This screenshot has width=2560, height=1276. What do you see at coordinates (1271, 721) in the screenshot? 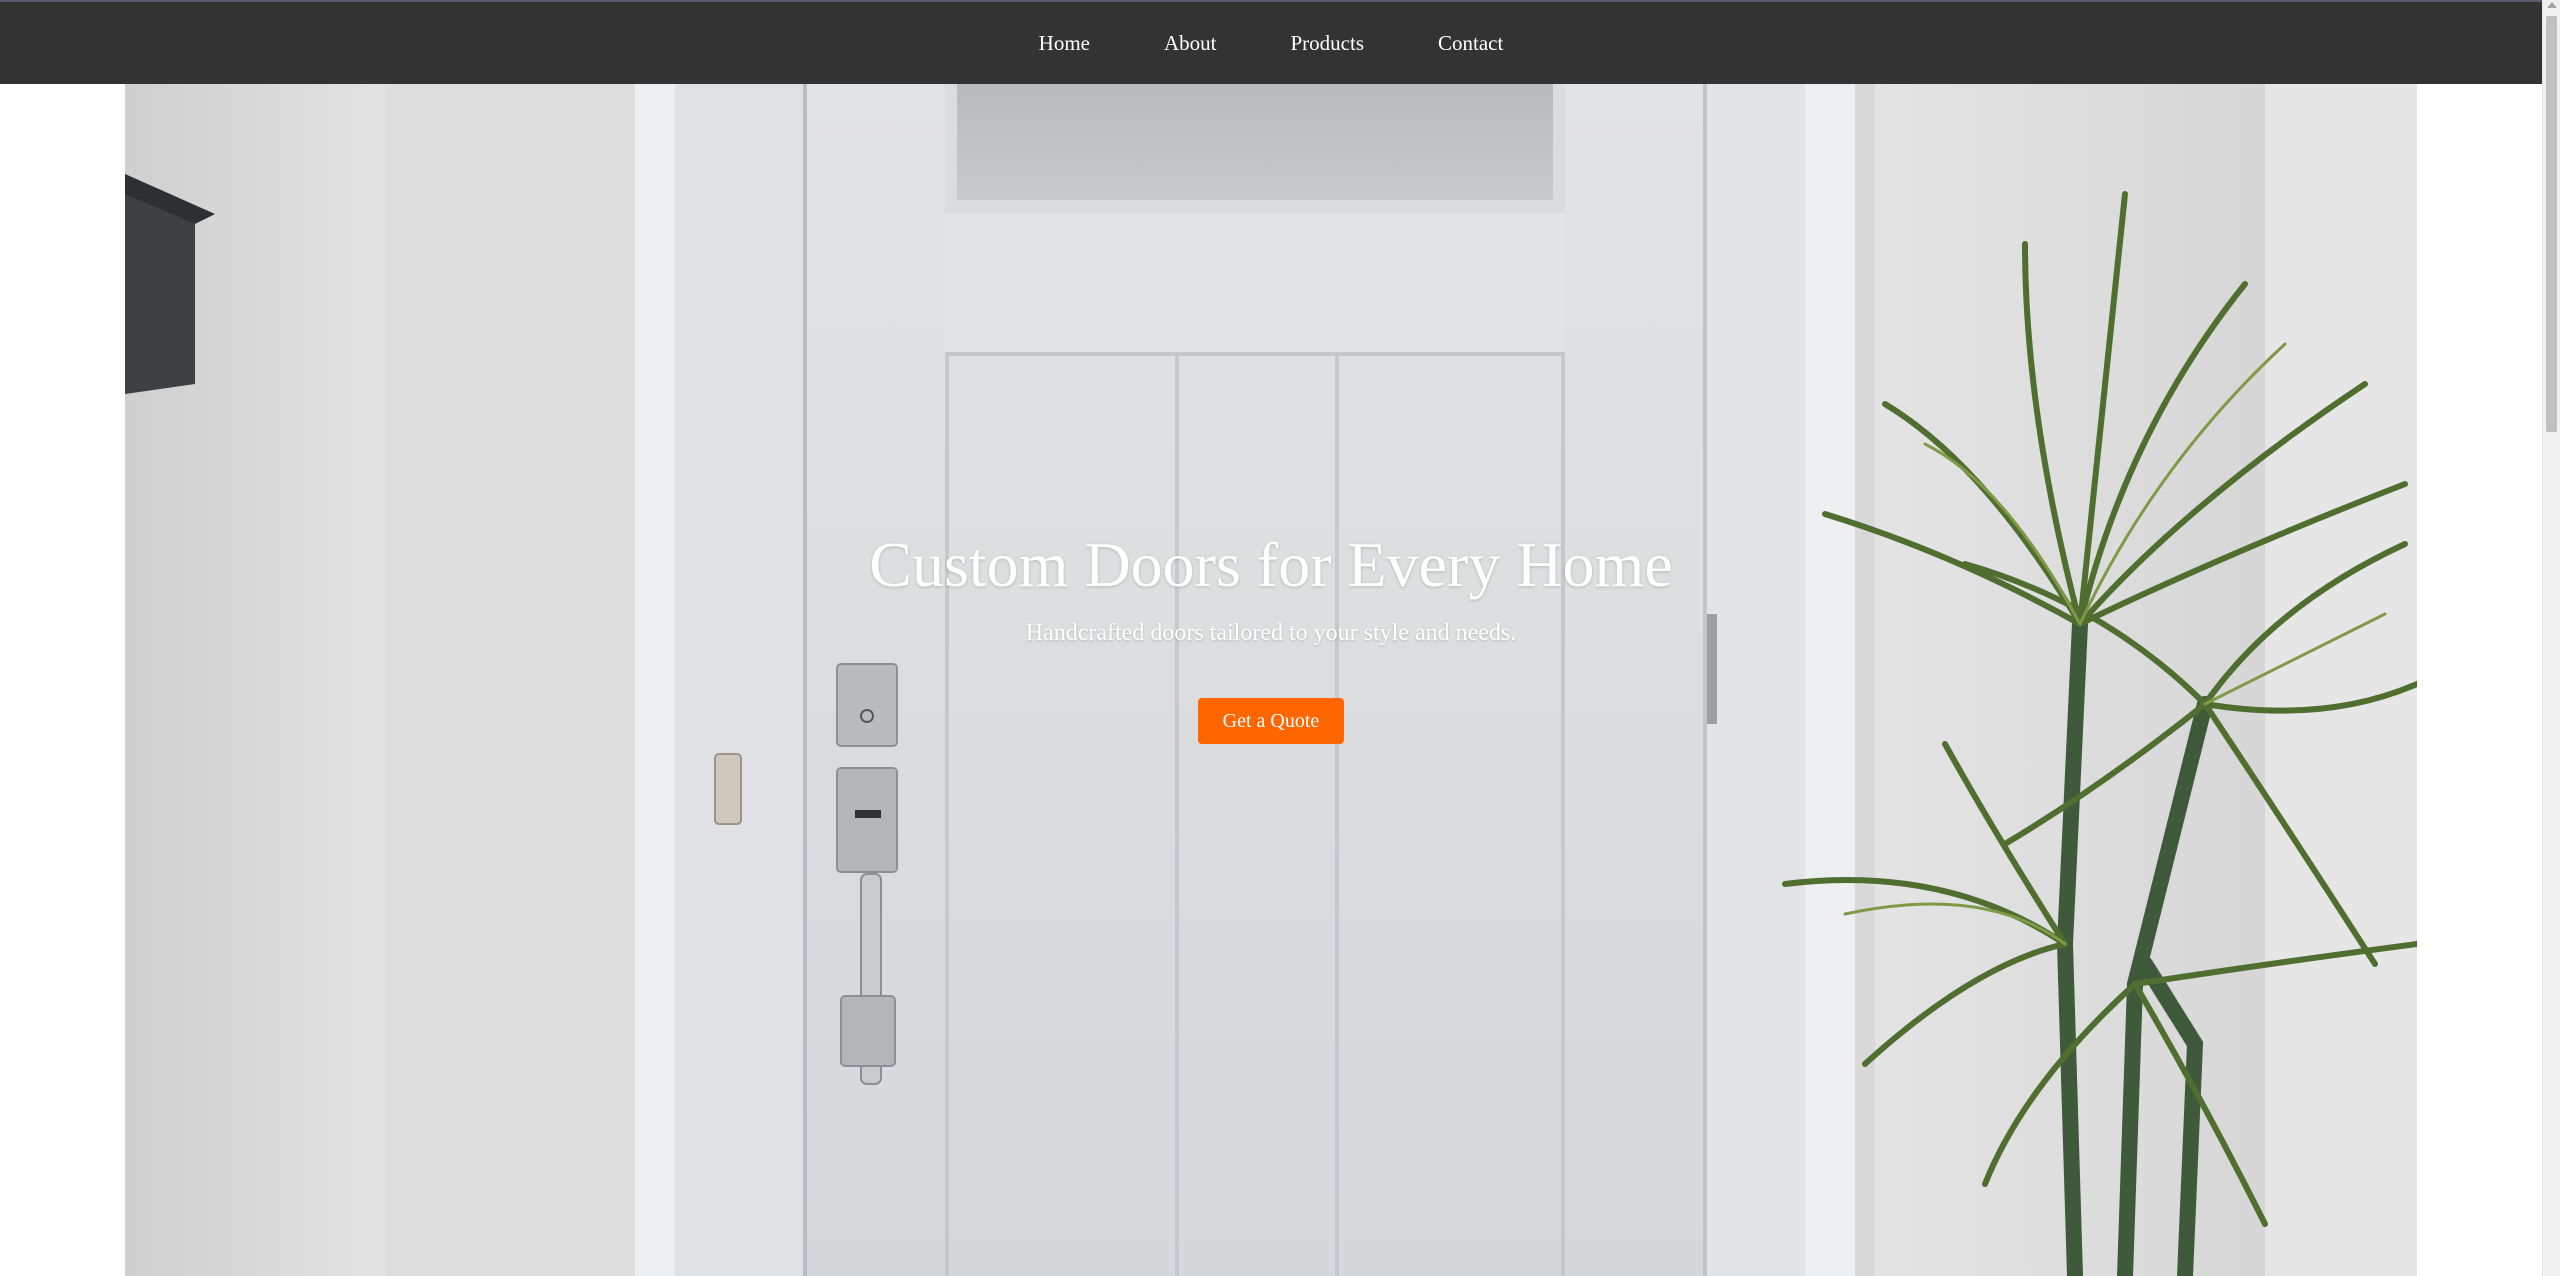
I see `get-a-quote-button: Get a Quote` at bounding box center [1271, 721].